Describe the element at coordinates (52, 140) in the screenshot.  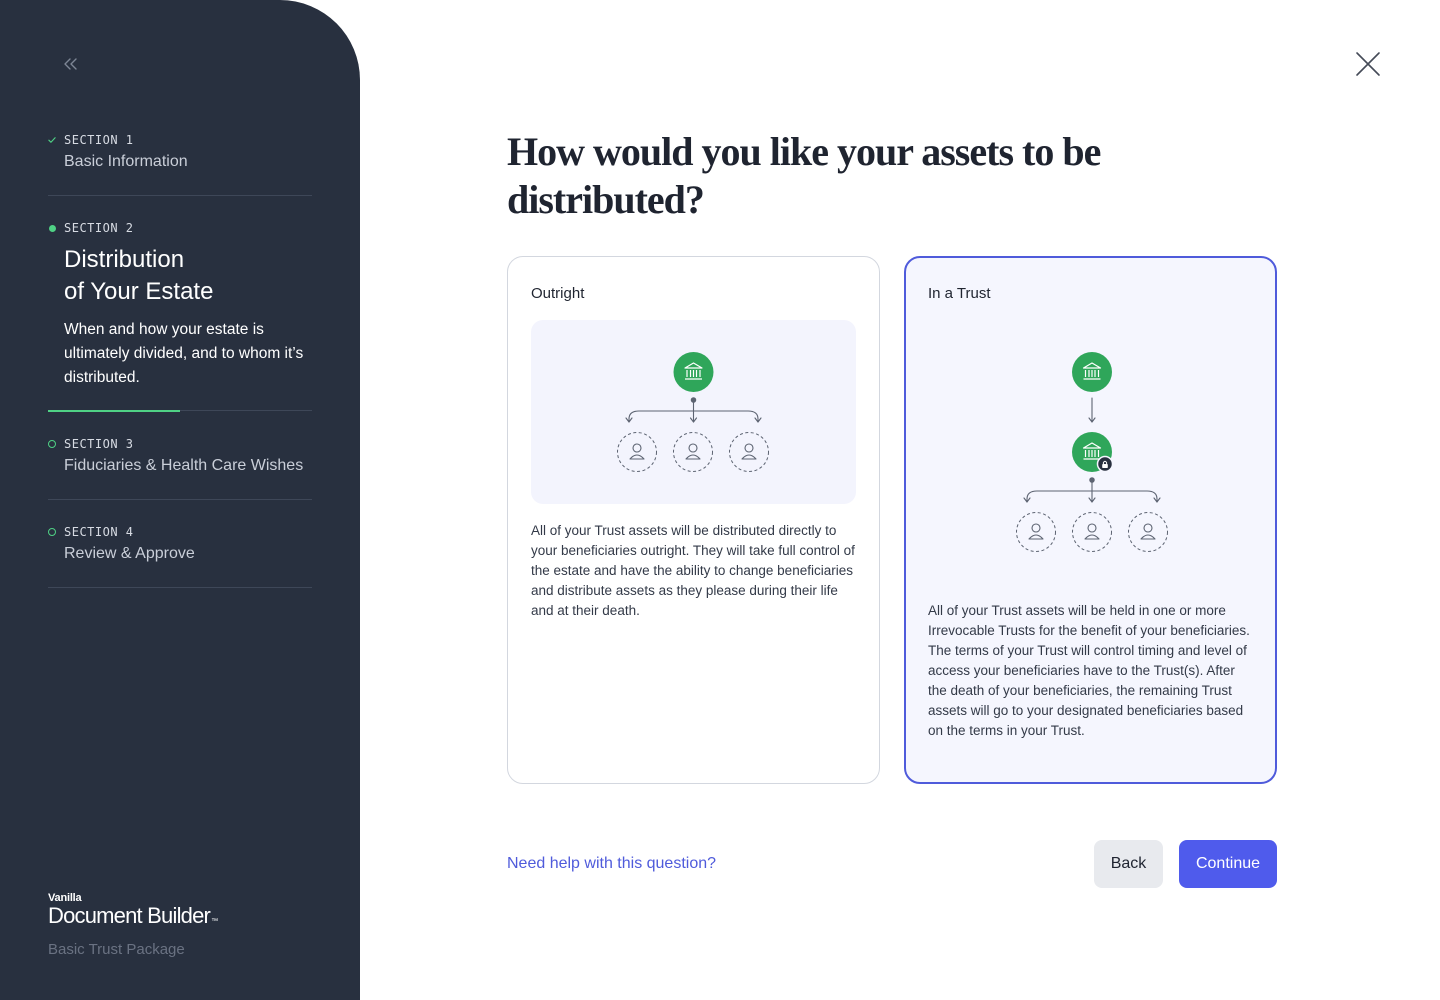
I see `check-icon` at that location.